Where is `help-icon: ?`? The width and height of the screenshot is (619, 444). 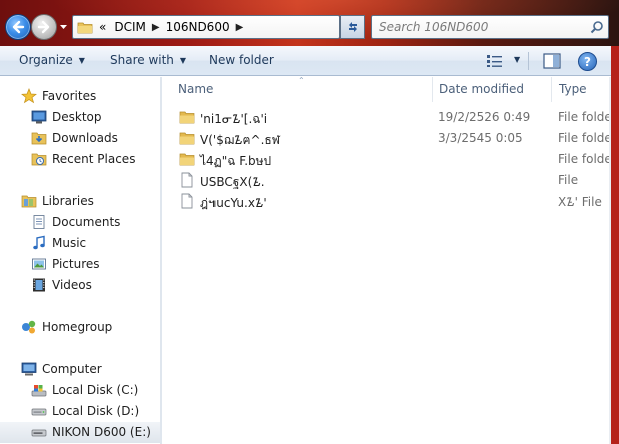
help-icon: ? is located at coordinates (587, 61).